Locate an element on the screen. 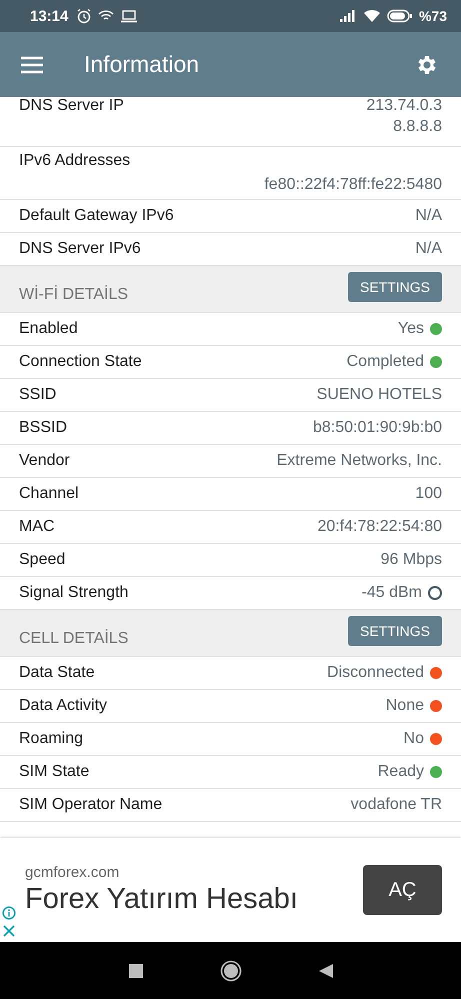  battery-icon is located at coordinates (399, 16).